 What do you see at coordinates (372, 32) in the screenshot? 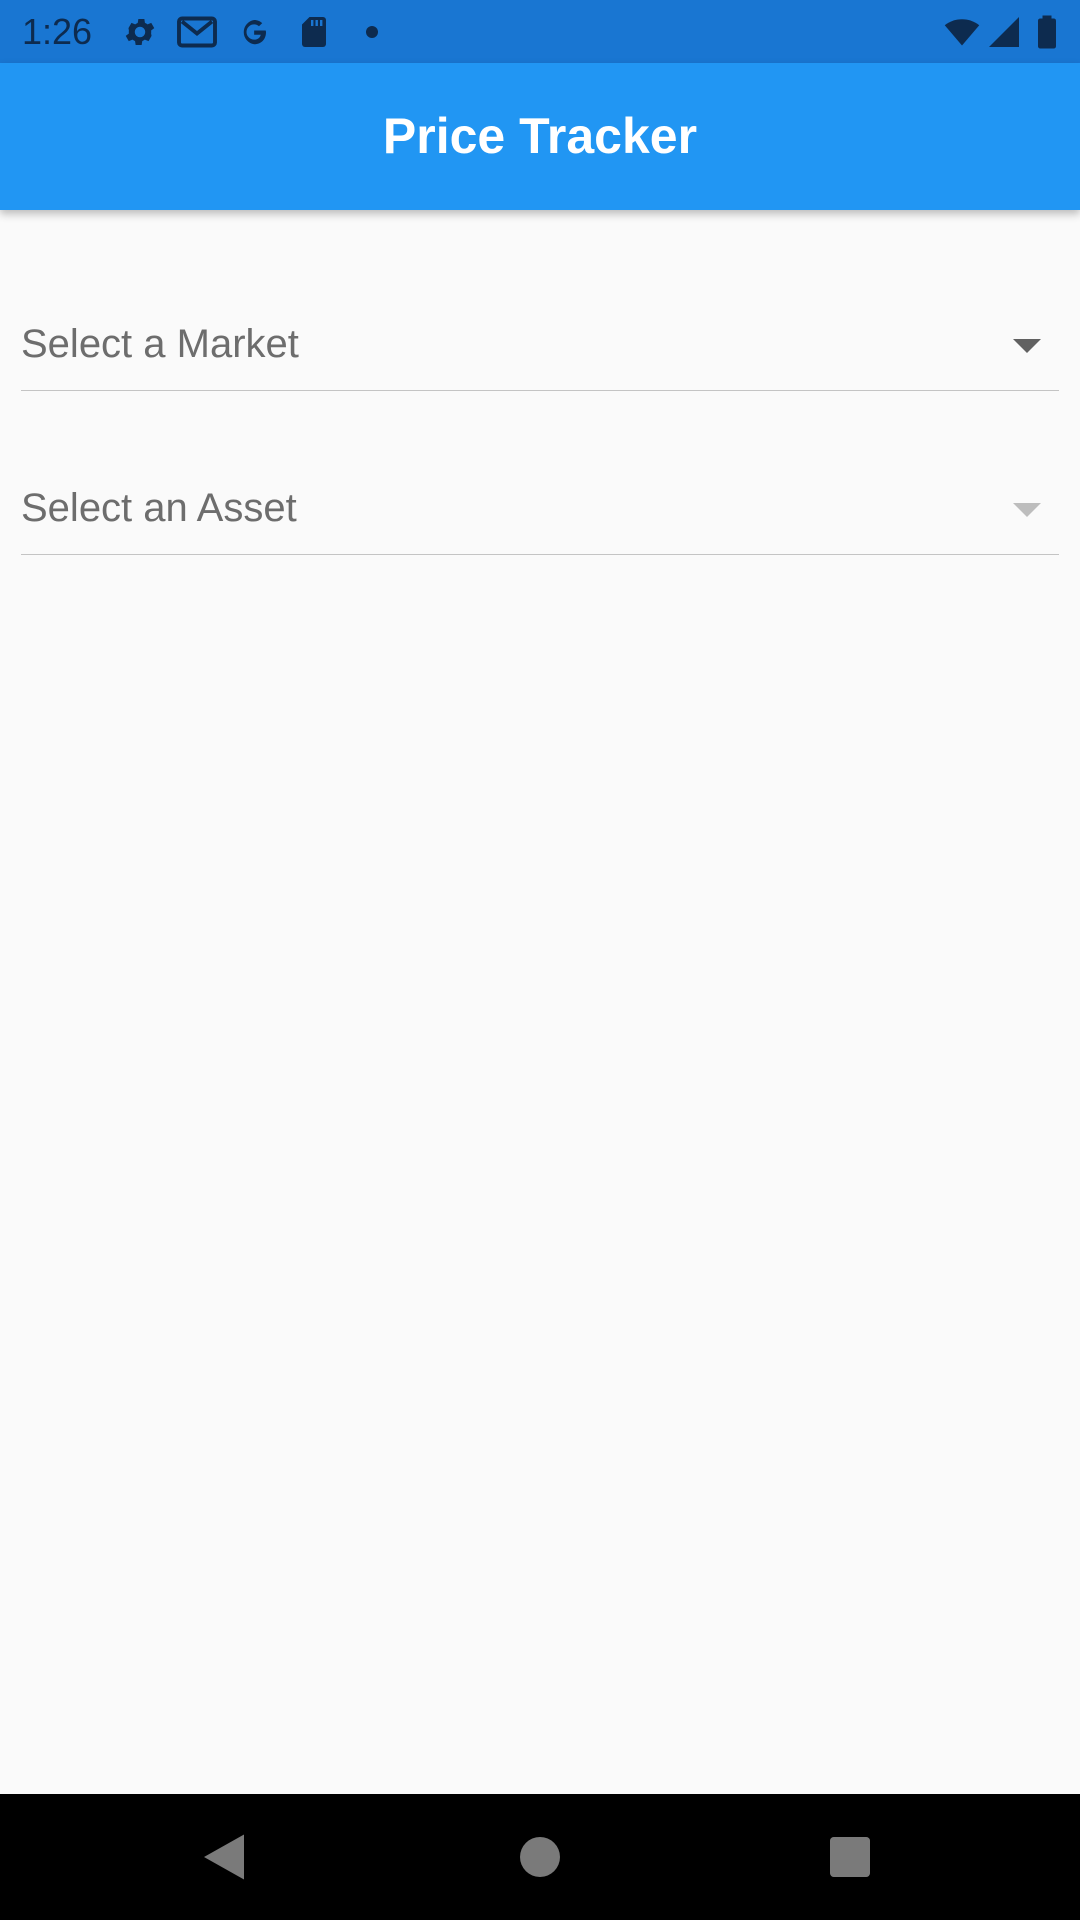
I see `notification-dot-icon` at bounding box center [372, 32].